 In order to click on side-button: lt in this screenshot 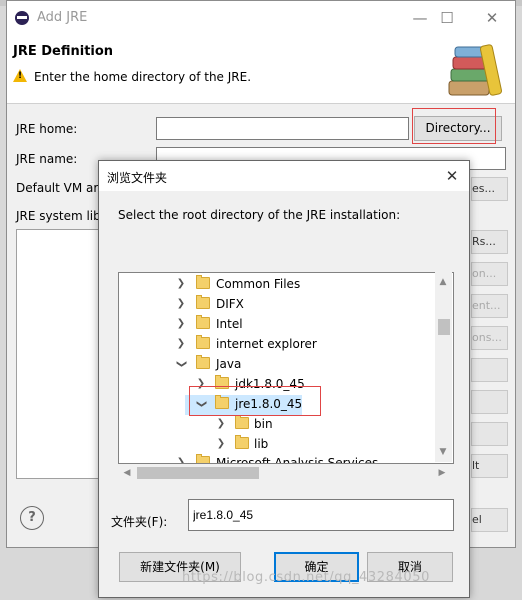, I will do `click(489, 466)`.